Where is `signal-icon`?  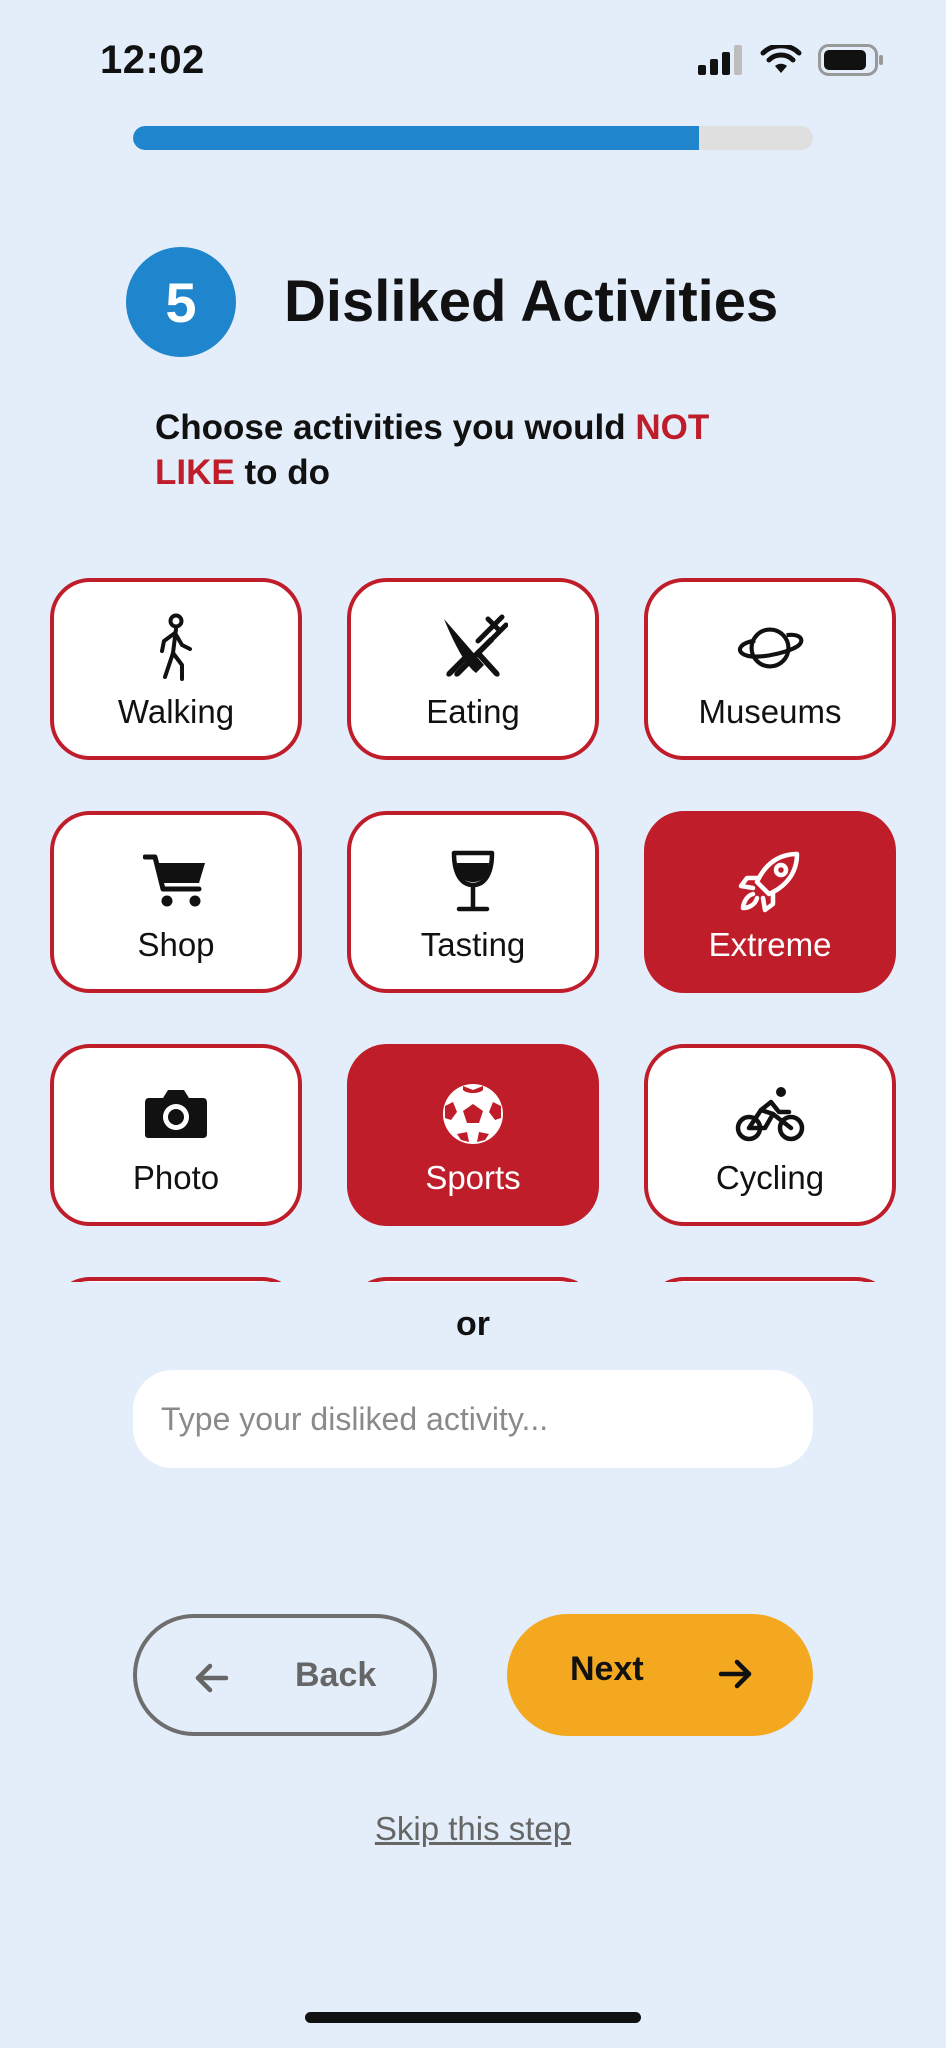
signal-icon is located at coordinates (720, 60).